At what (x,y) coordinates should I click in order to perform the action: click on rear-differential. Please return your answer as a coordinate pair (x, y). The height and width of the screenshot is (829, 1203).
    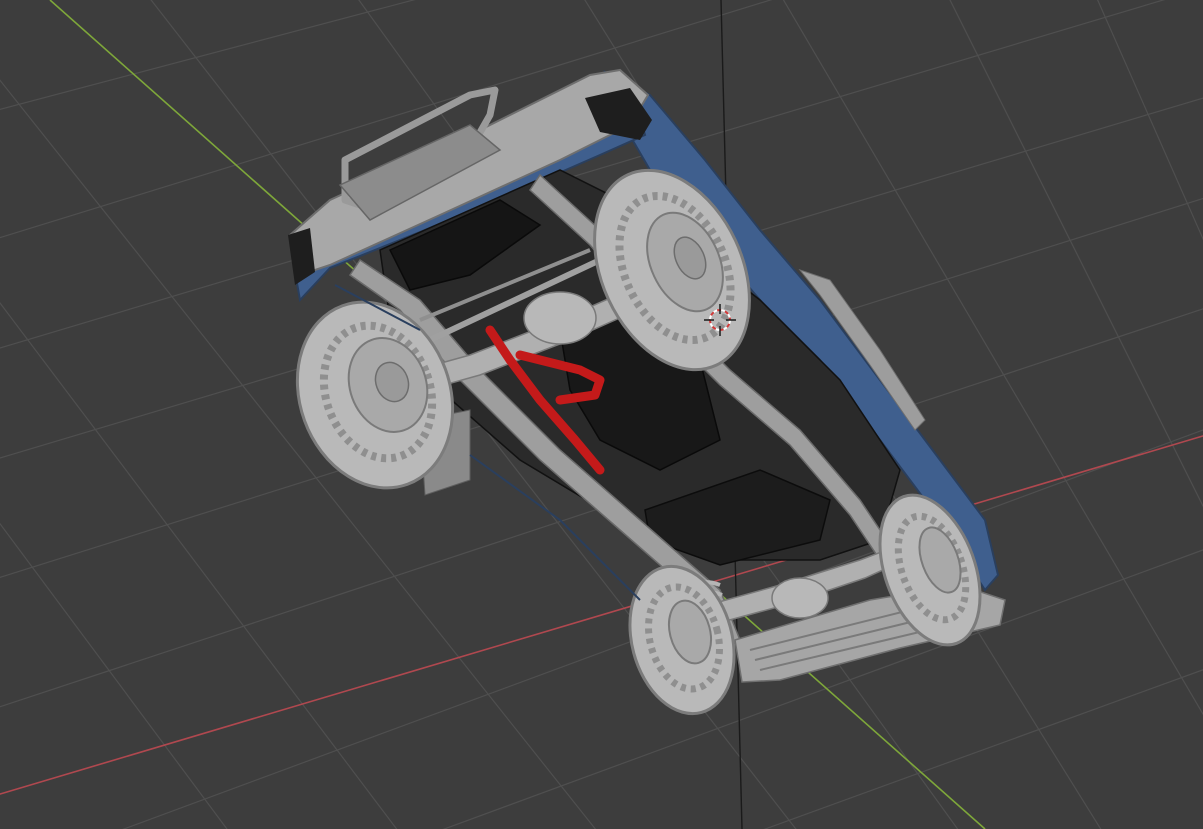
    Looking at the image, I should click on (800, 598).